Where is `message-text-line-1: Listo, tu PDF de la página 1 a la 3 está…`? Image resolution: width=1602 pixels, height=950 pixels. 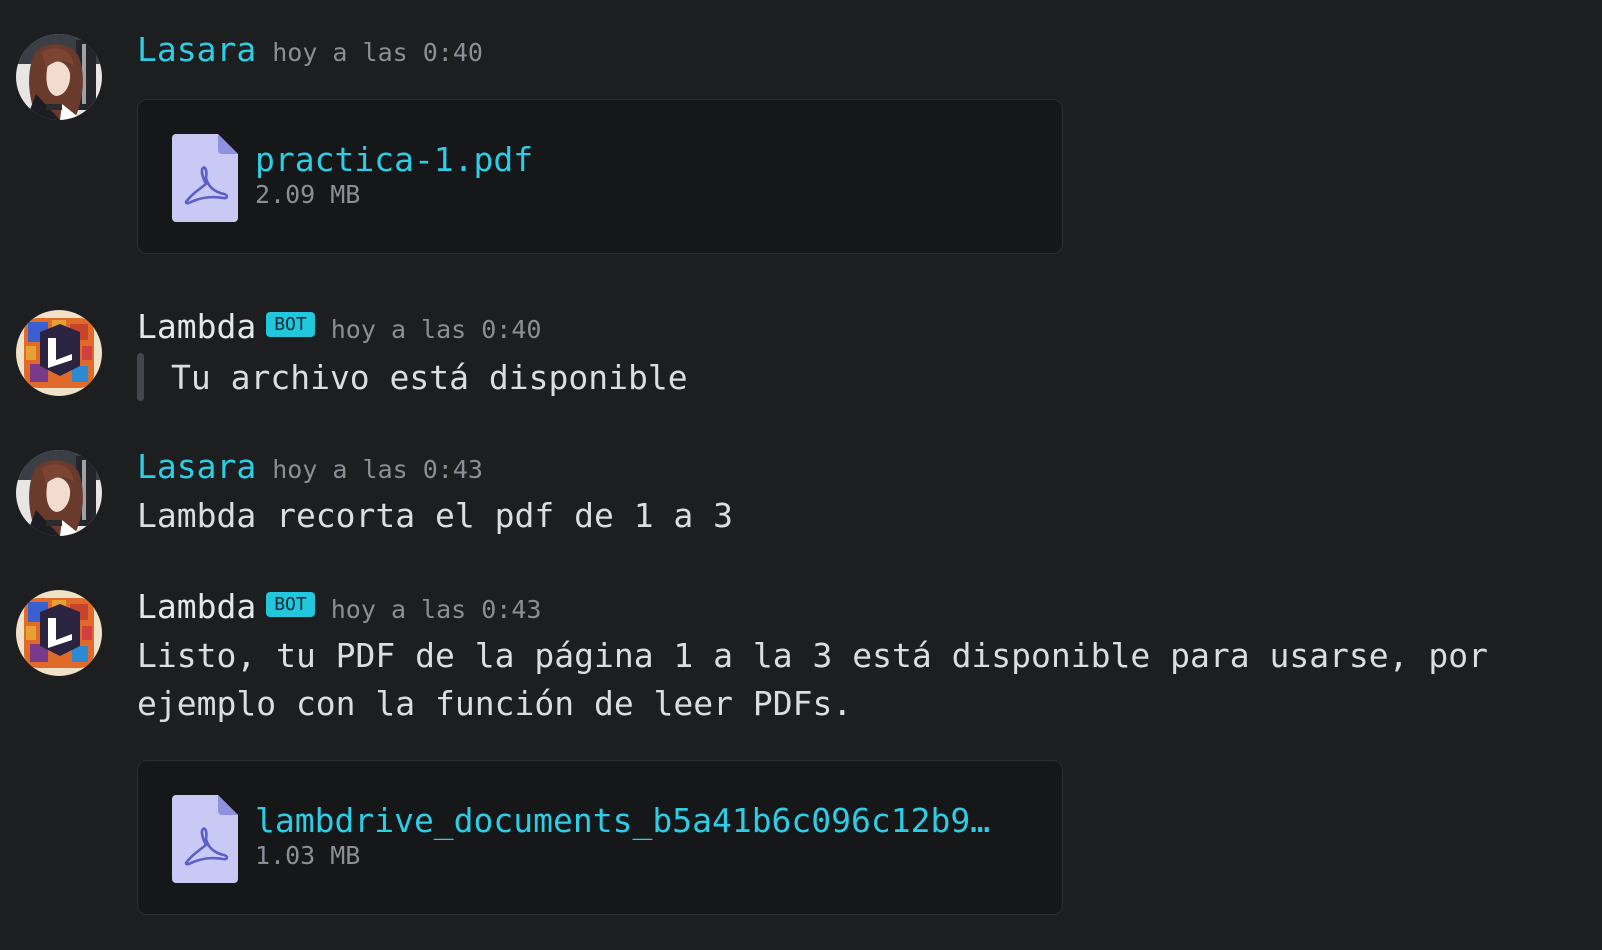
message-text-line-1: Listo, tu PDF de la página 1 a la 3 está… is located at coordinates (813, 655).